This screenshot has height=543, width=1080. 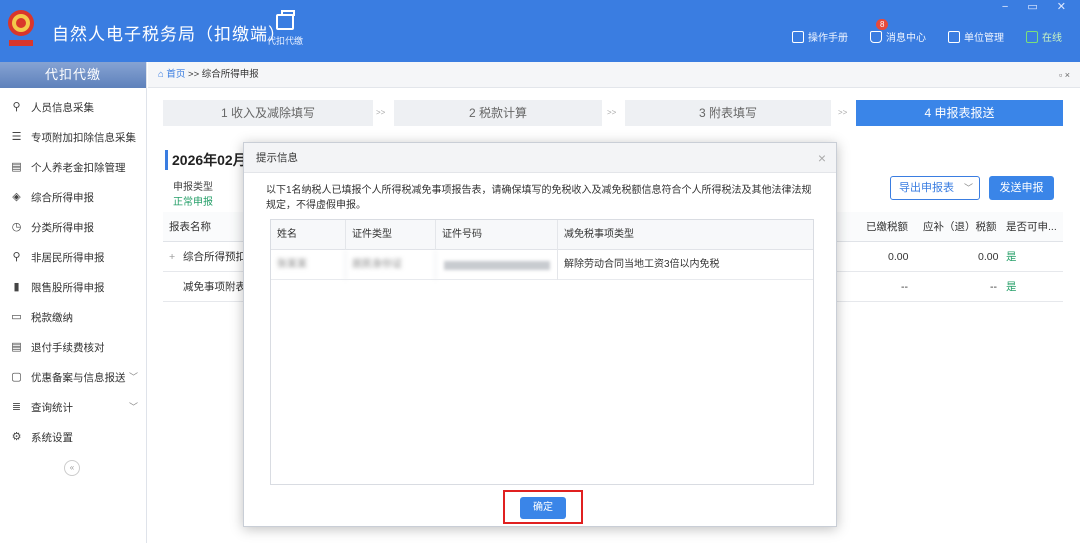 I want to click on dialog-title: 提示信息, so click(x=277, y=158).